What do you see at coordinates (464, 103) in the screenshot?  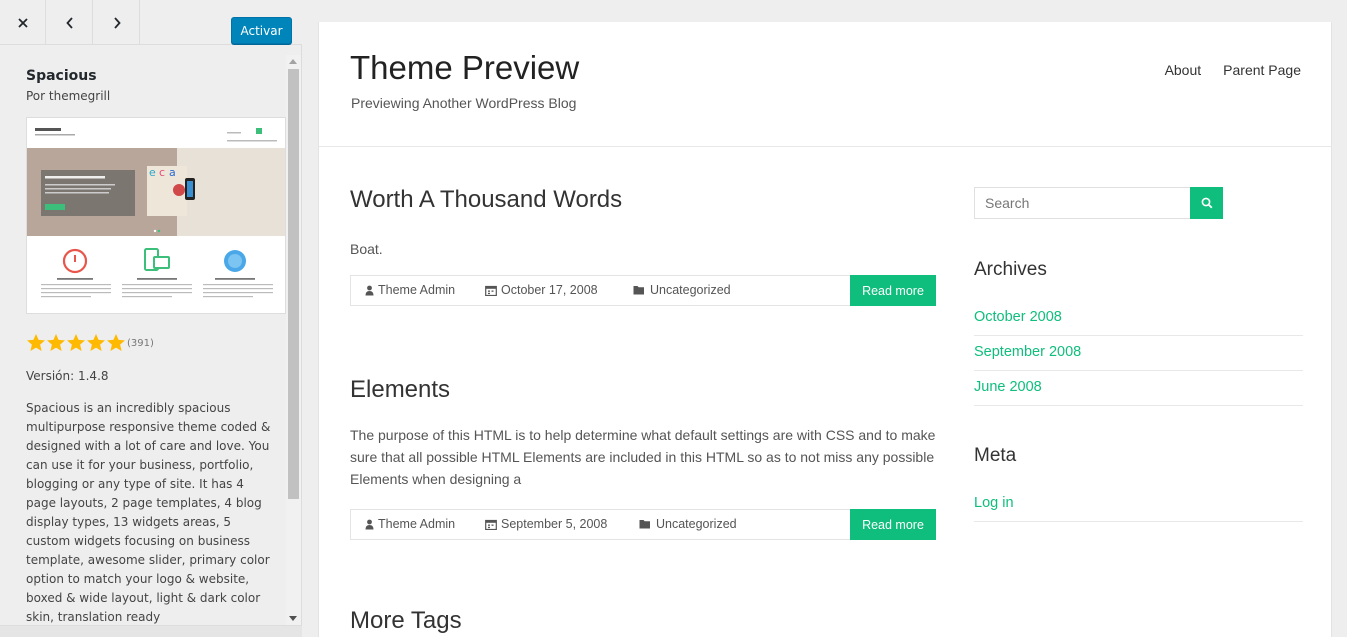 I see `site-description: Previewing Another WordPress Blog` at bounding box center [464, 103].